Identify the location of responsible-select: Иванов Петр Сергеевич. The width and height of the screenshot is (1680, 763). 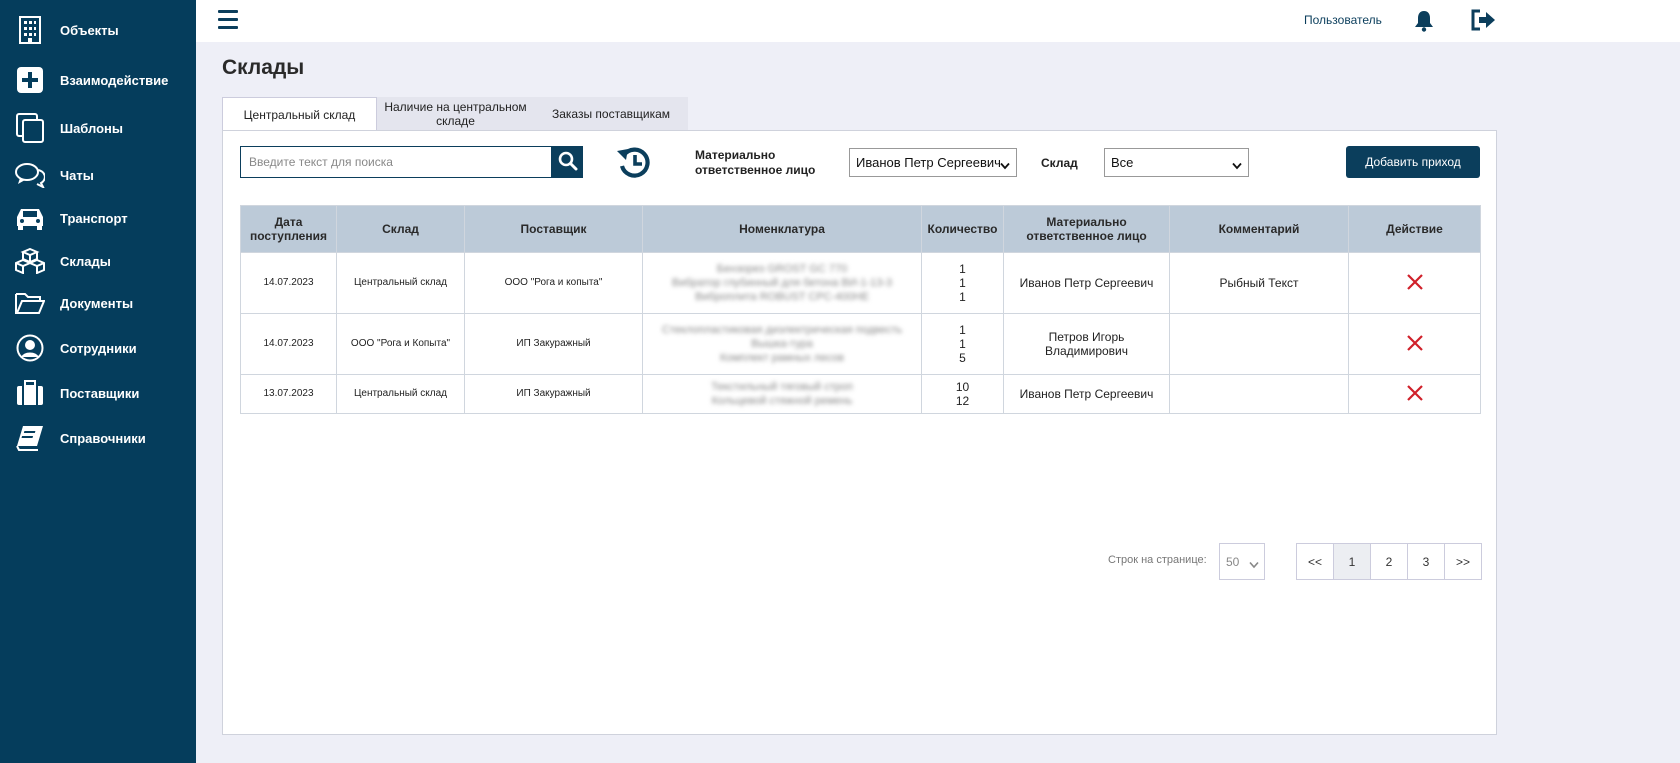
(933, 162).